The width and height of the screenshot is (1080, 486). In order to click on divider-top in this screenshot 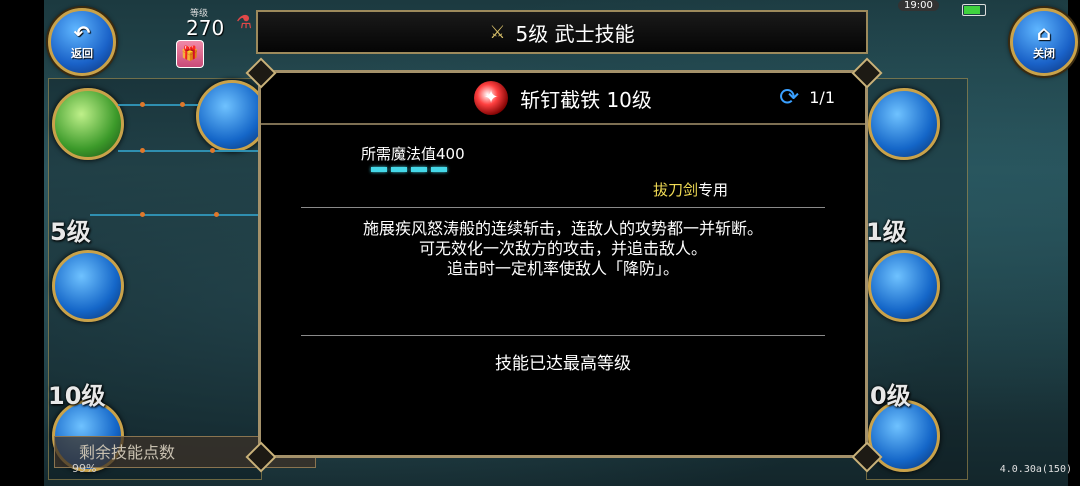, I will do `click(563, 207)`.